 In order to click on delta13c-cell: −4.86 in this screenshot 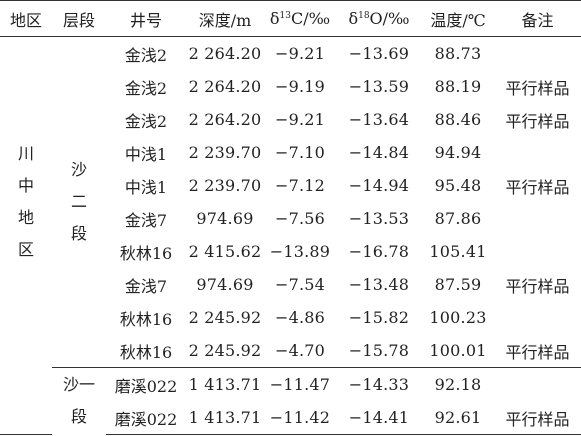, I will do `click(300, 317)`.